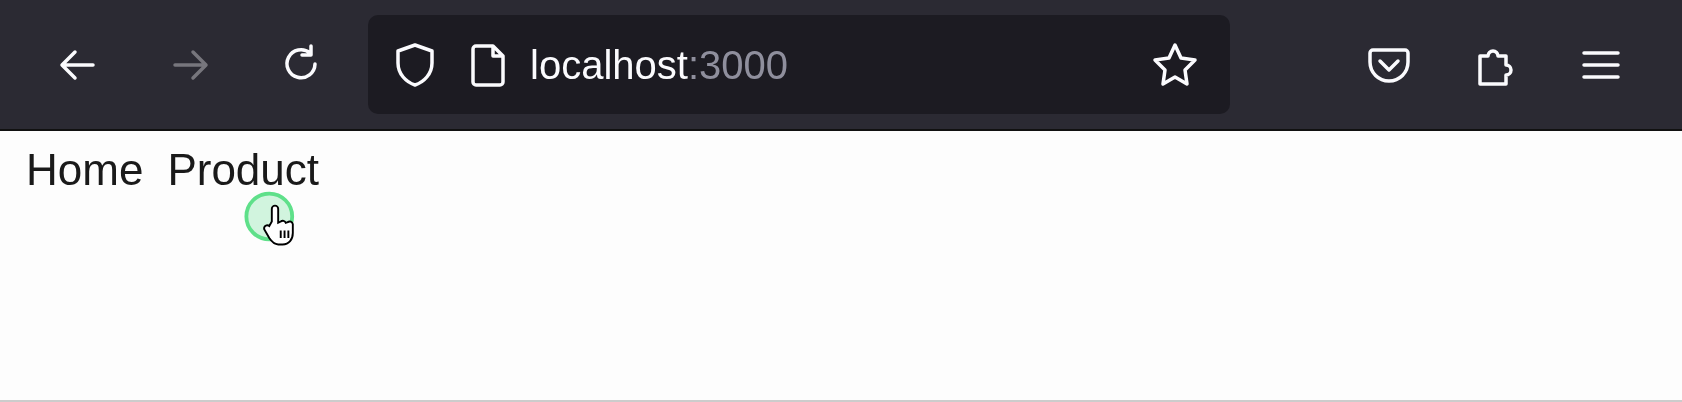 The image size is (1682, 402). What do you see at coordinates (659, 65) in the screenshot?
I see `url-text: localhost:3000` at bounding box center [659, 65].